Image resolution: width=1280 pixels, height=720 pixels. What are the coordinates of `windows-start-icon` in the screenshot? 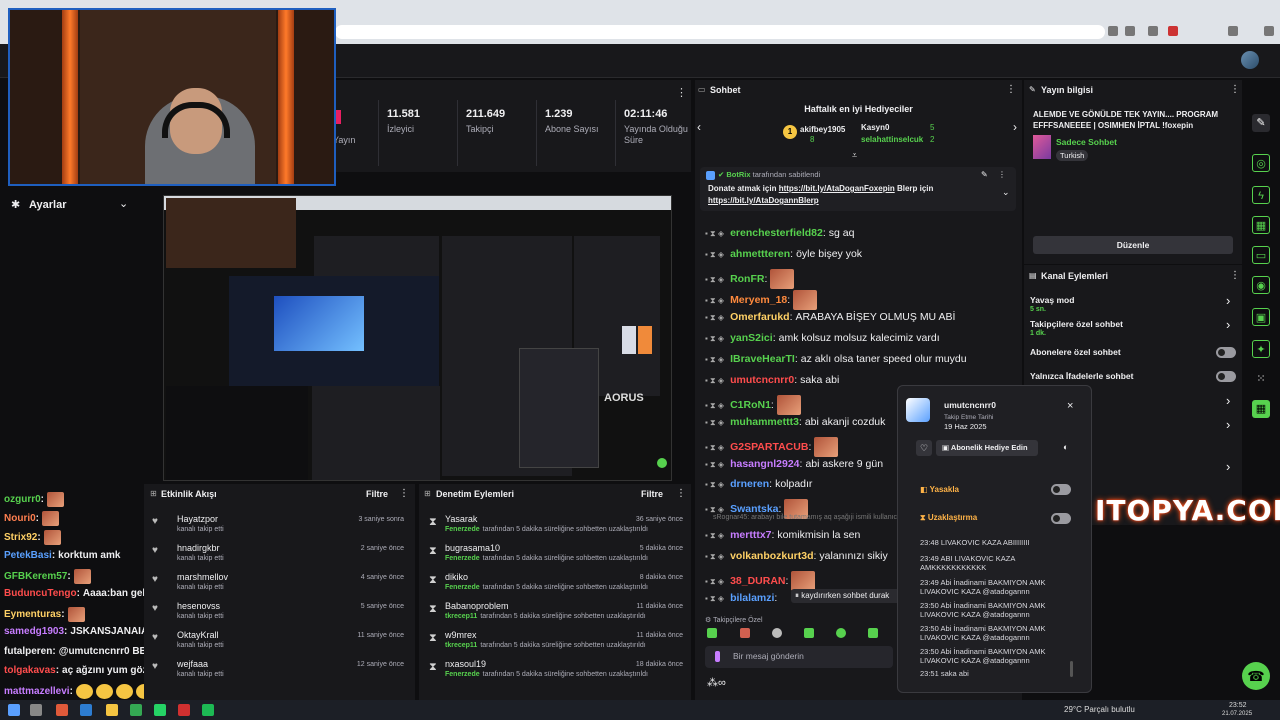 It's located at (14, 710).